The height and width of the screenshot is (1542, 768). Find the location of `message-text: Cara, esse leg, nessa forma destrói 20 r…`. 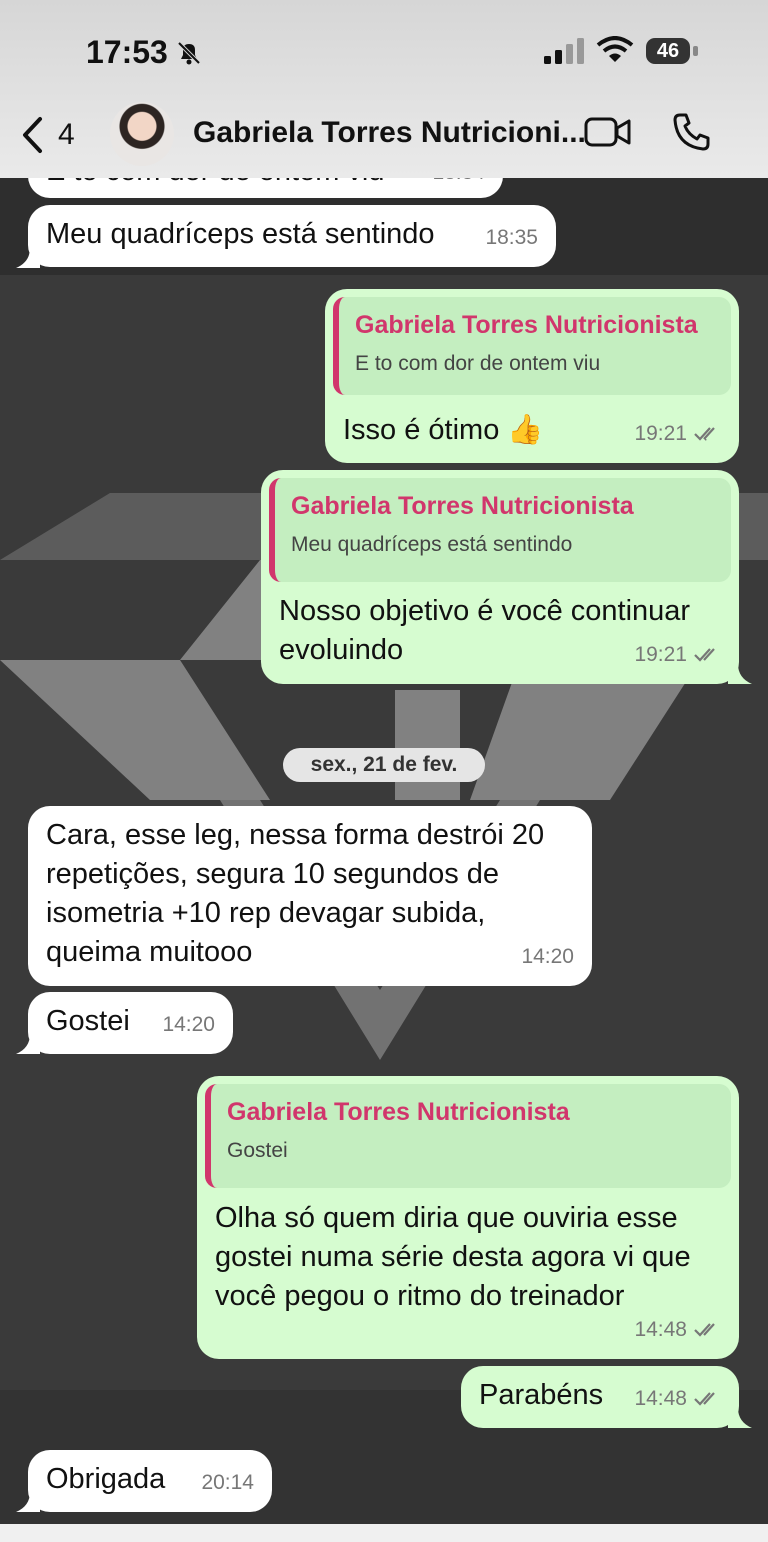

message-text: Cara, esse leg, nessa forma destrói 20 r… is located at coordinates (295, 893).